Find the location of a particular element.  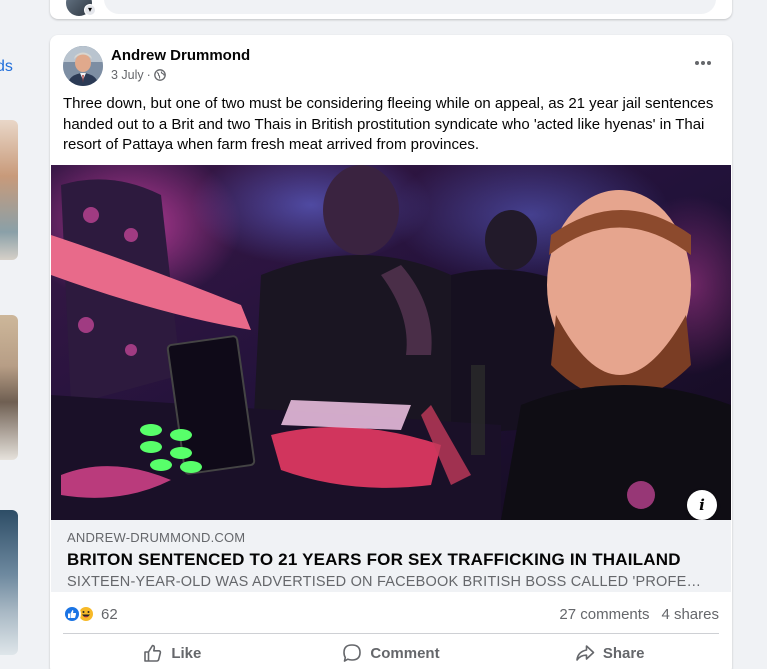

share-button: Share is located at coordinates (609, 653).